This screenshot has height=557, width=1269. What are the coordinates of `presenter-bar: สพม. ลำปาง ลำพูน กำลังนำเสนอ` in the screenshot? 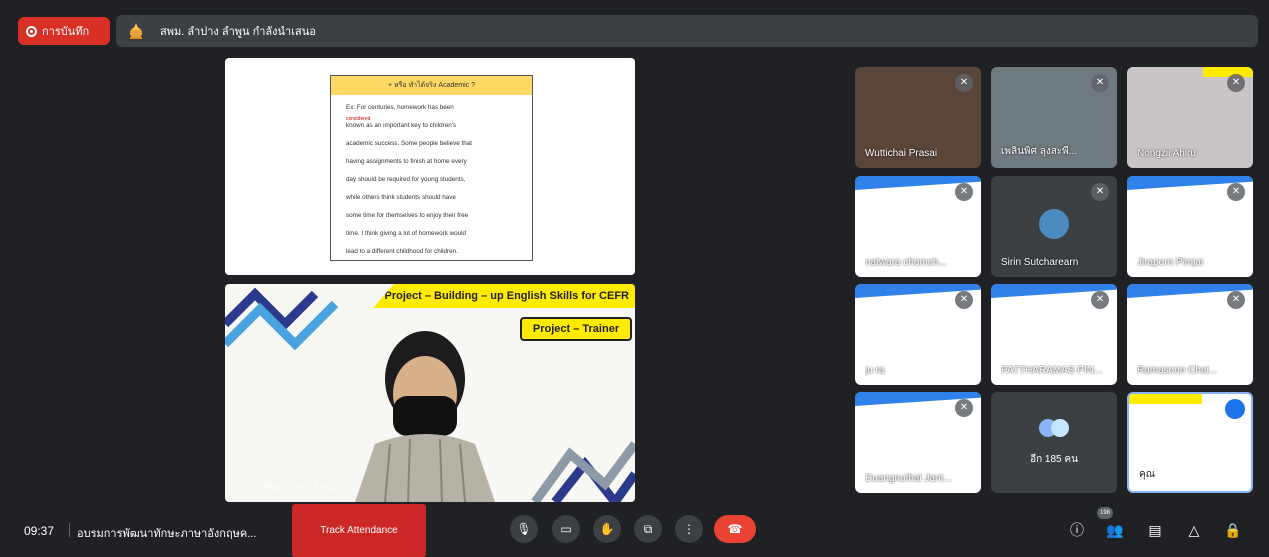 It's located at (687, 31).